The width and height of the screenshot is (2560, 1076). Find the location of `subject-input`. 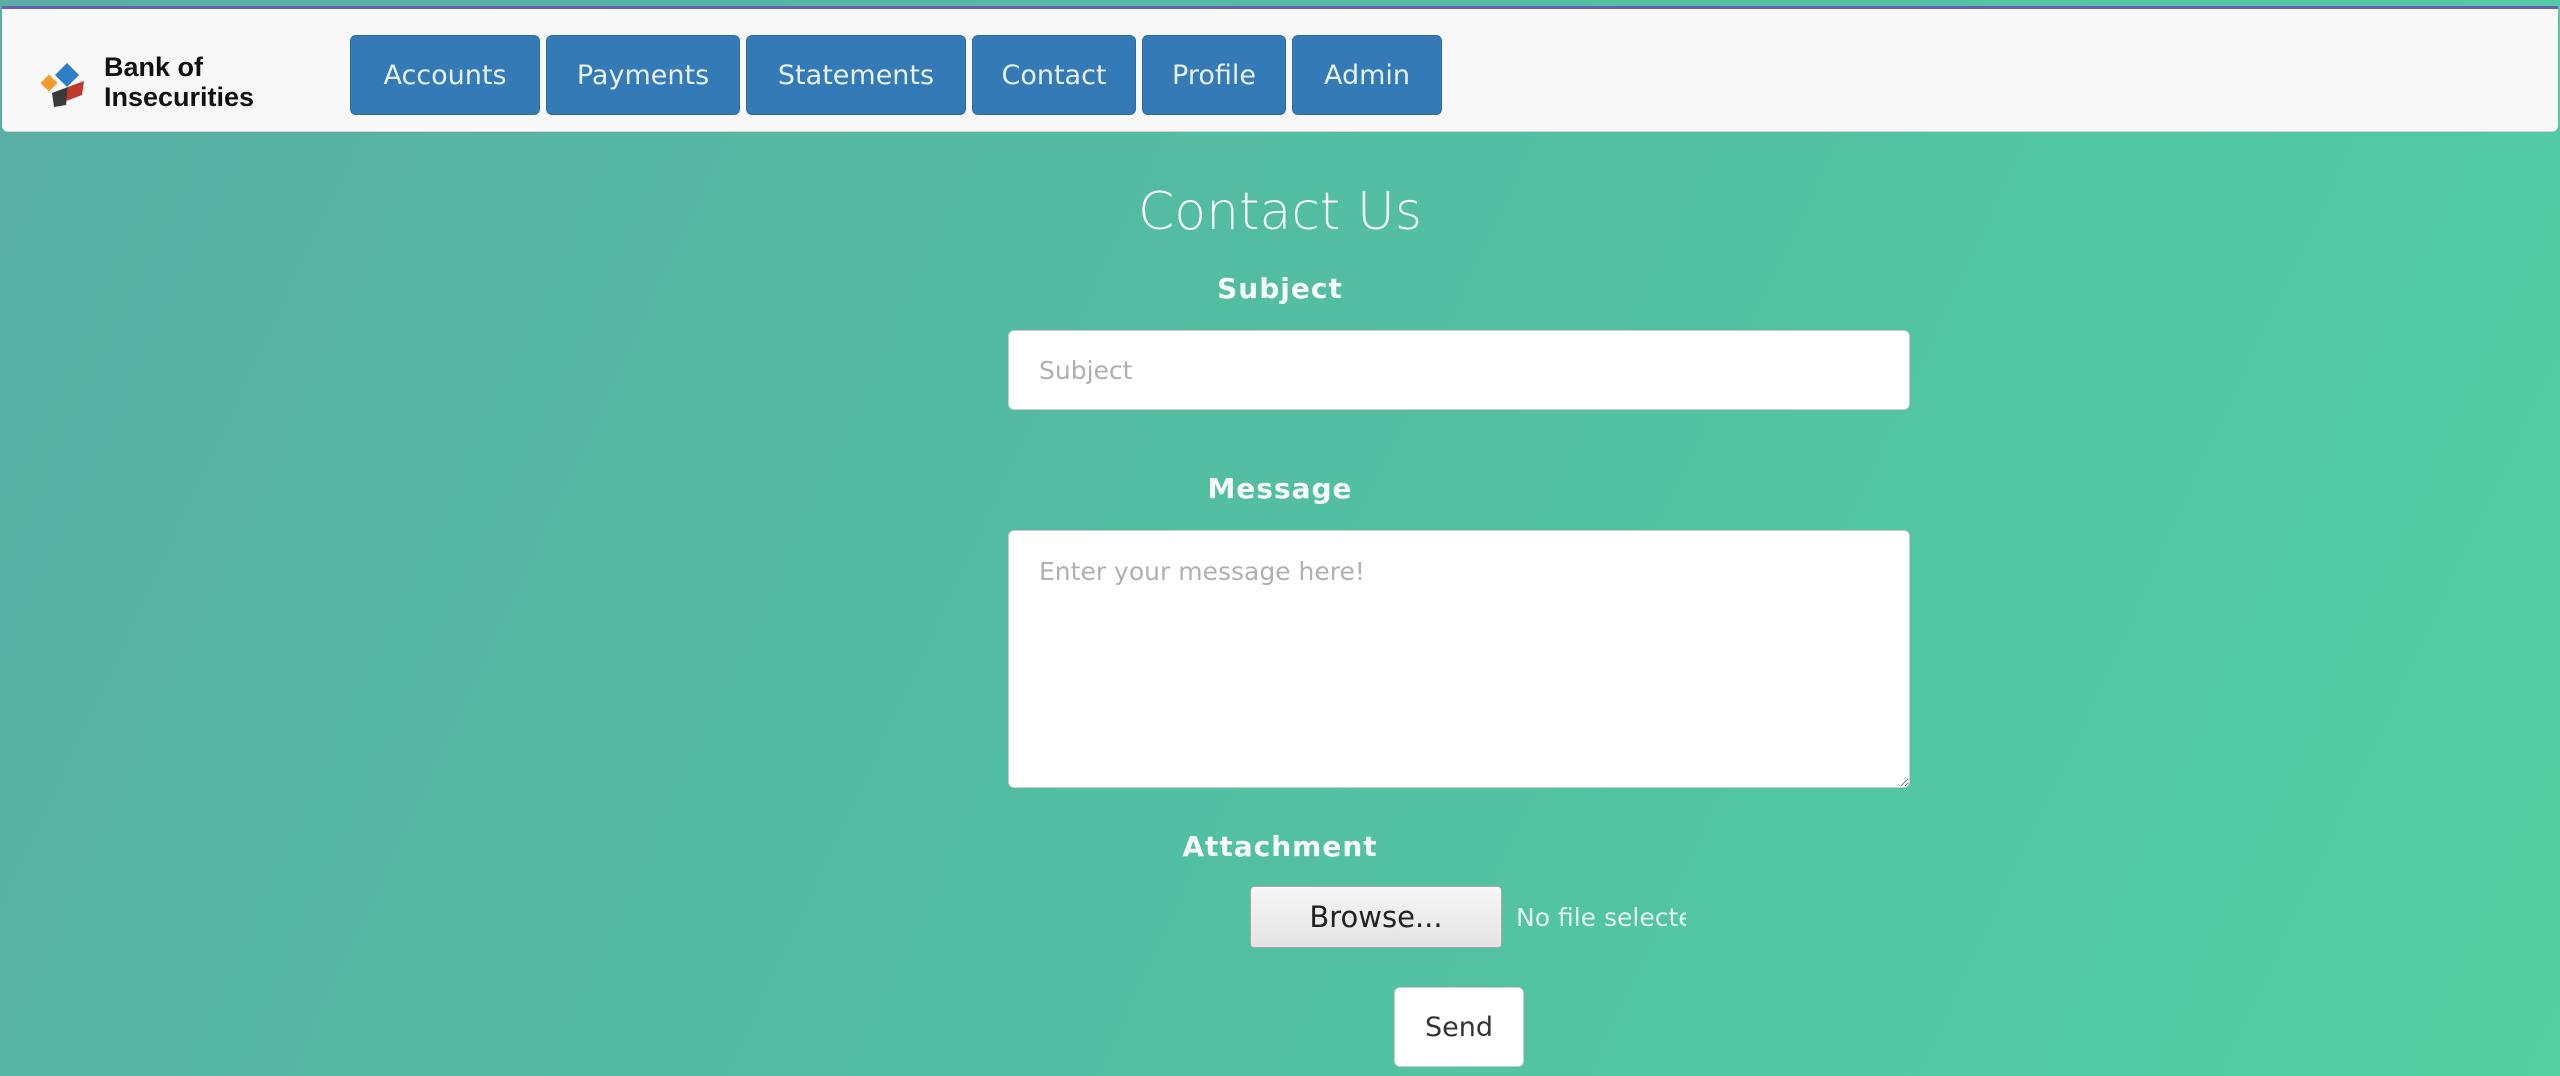

subject-input is located at coordinates (1459, 370).